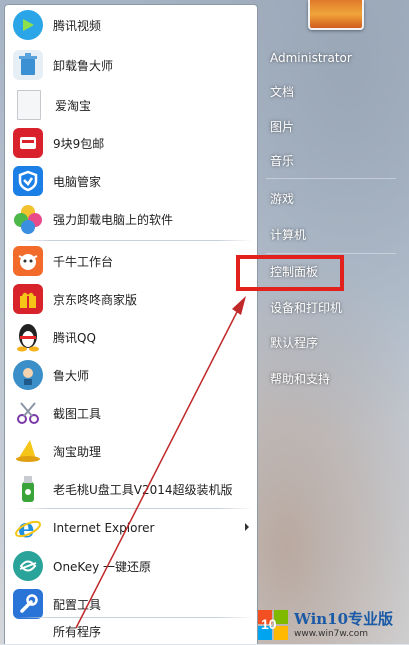 Image resolution: width=409 pixels, height=645 pixels. I want to click on watermark-url: www.win7w.com, so click(331, 633).